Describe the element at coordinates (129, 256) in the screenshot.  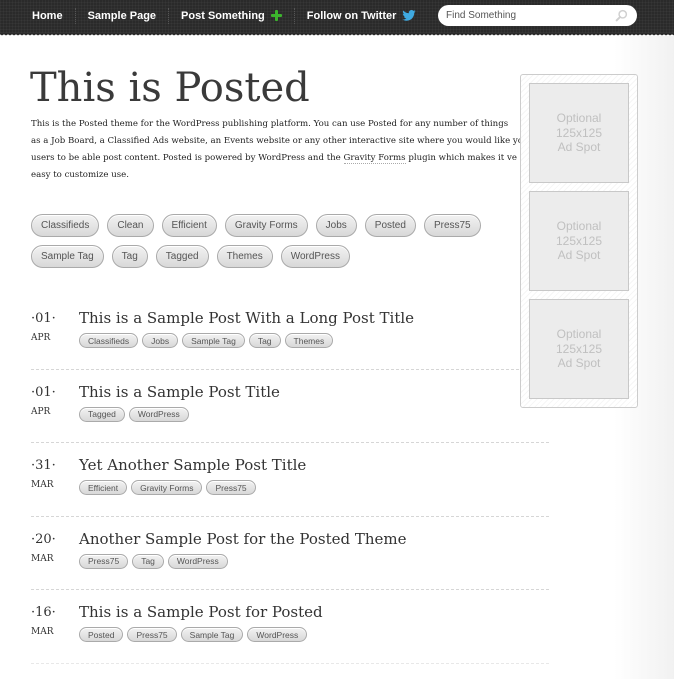
I see `tag-tag: Tag` at that location.